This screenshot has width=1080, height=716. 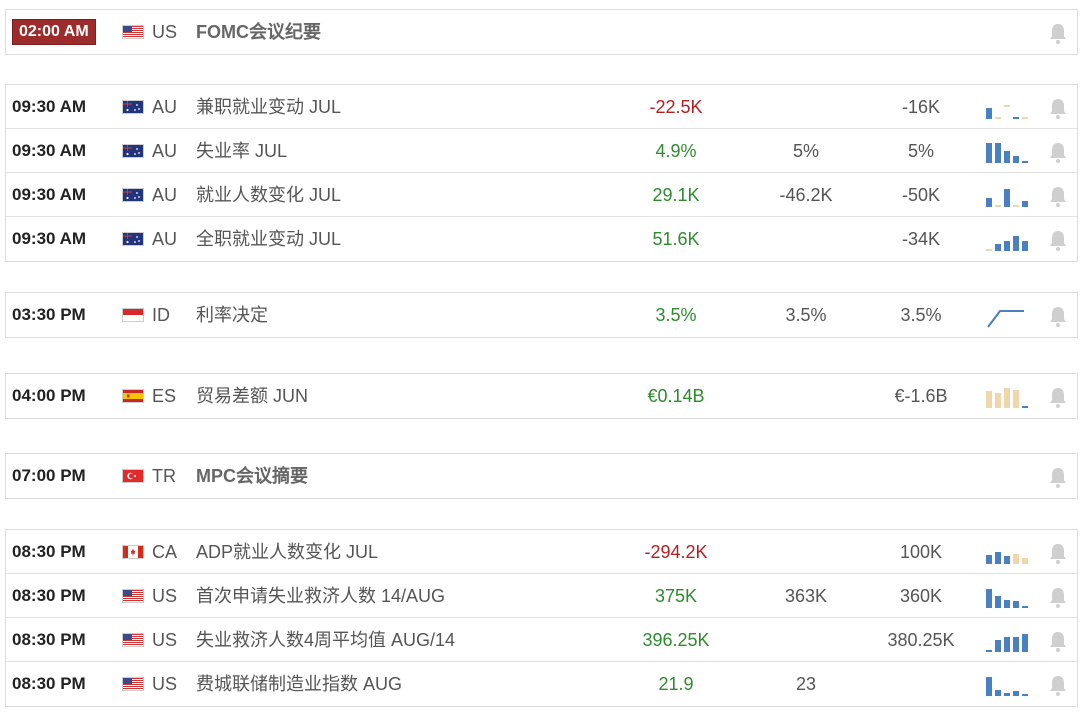 What do you see at coordinates (287, 552) in the screenshot?
I see `event-name: ADP就业人数变化 JUL` at bounding box center [287, 552].